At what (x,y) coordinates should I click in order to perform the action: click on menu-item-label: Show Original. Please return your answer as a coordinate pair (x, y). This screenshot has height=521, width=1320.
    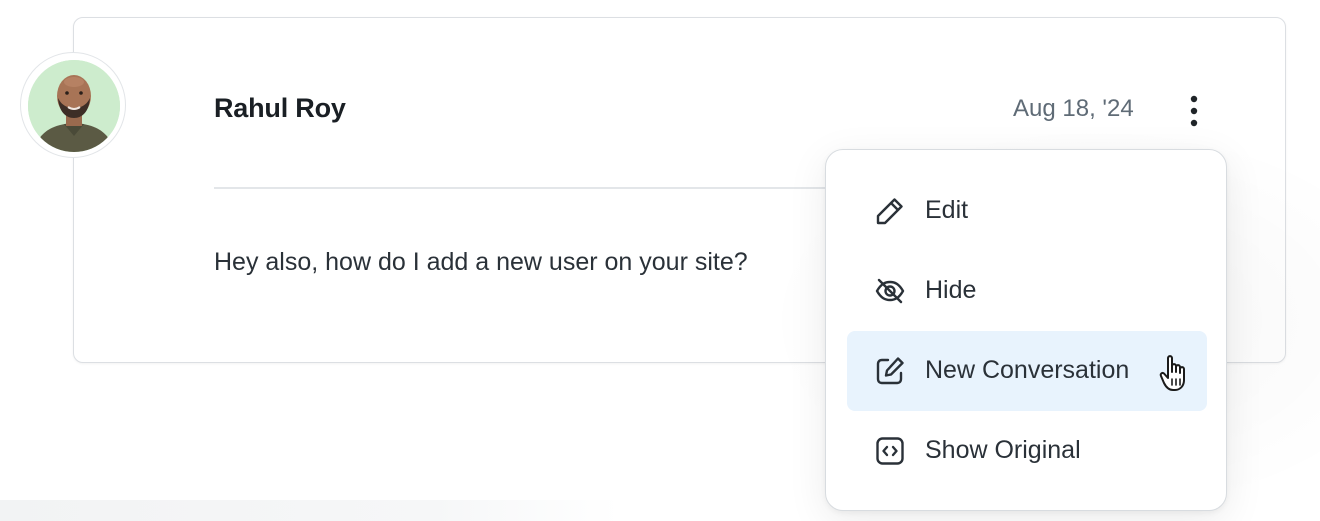
    Looking at the image, I should click on (1003, 450).